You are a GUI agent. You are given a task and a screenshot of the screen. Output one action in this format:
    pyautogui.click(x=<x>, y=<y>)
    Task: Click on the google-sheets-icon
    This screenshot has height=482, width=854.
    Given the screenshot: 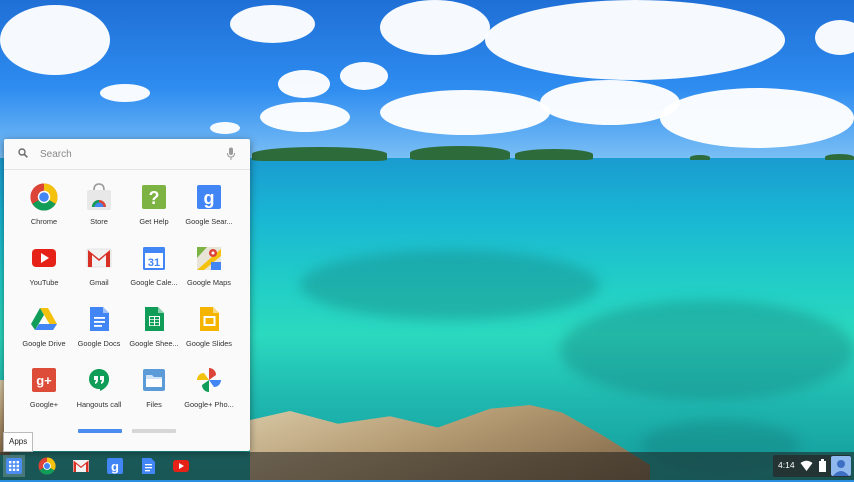 What is the action you would take?
    pyautogui.click(x=154, y=319)
    